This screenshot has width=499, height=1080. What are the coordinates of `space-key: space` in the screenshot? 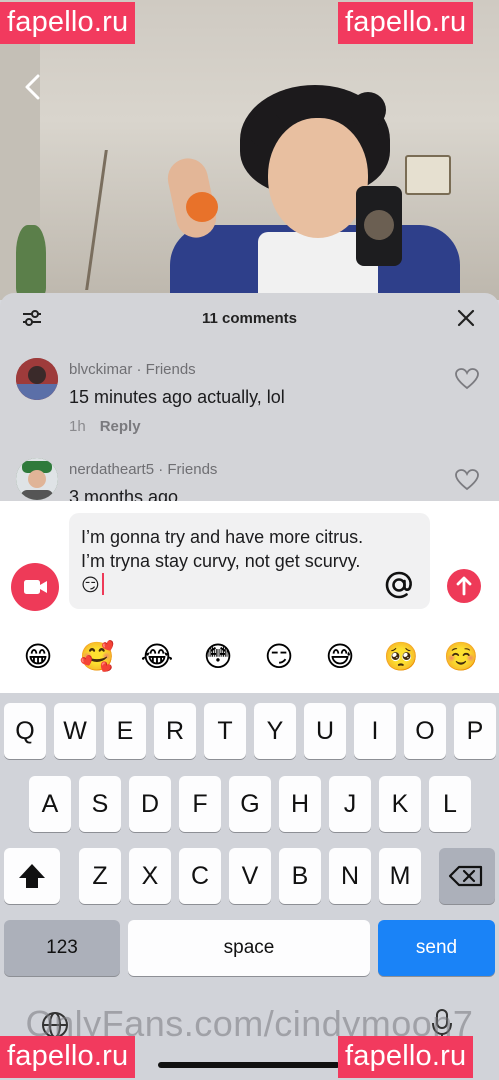 It's located at (249, 948).